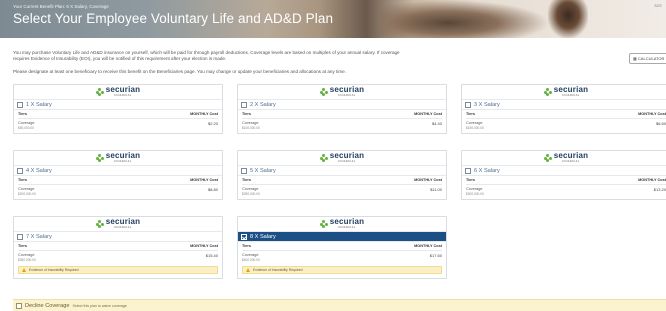 This screenshot has width=666, height=311. Describe the element at coordinates (487, 104) in the screenshot. I see `plan-label: 3 X Salary` at that location.